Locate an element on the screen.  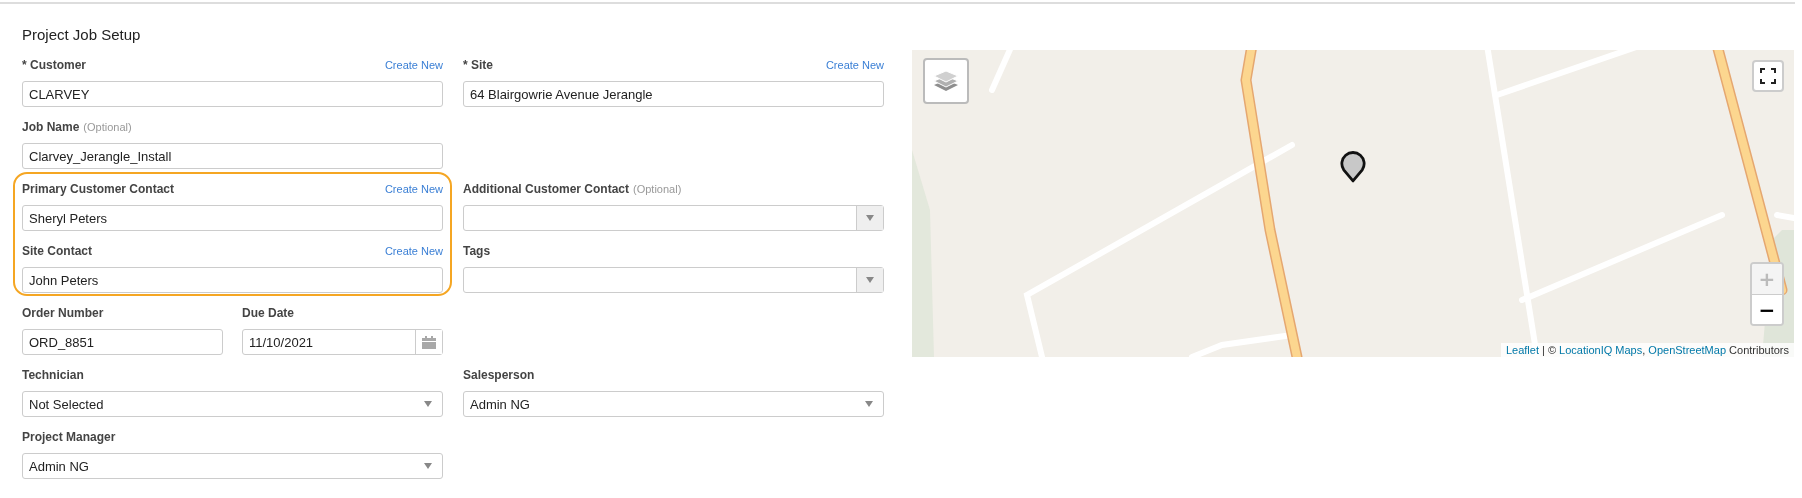
attribution-link: OpenStreetMap is located at coordinates (1687, 350).